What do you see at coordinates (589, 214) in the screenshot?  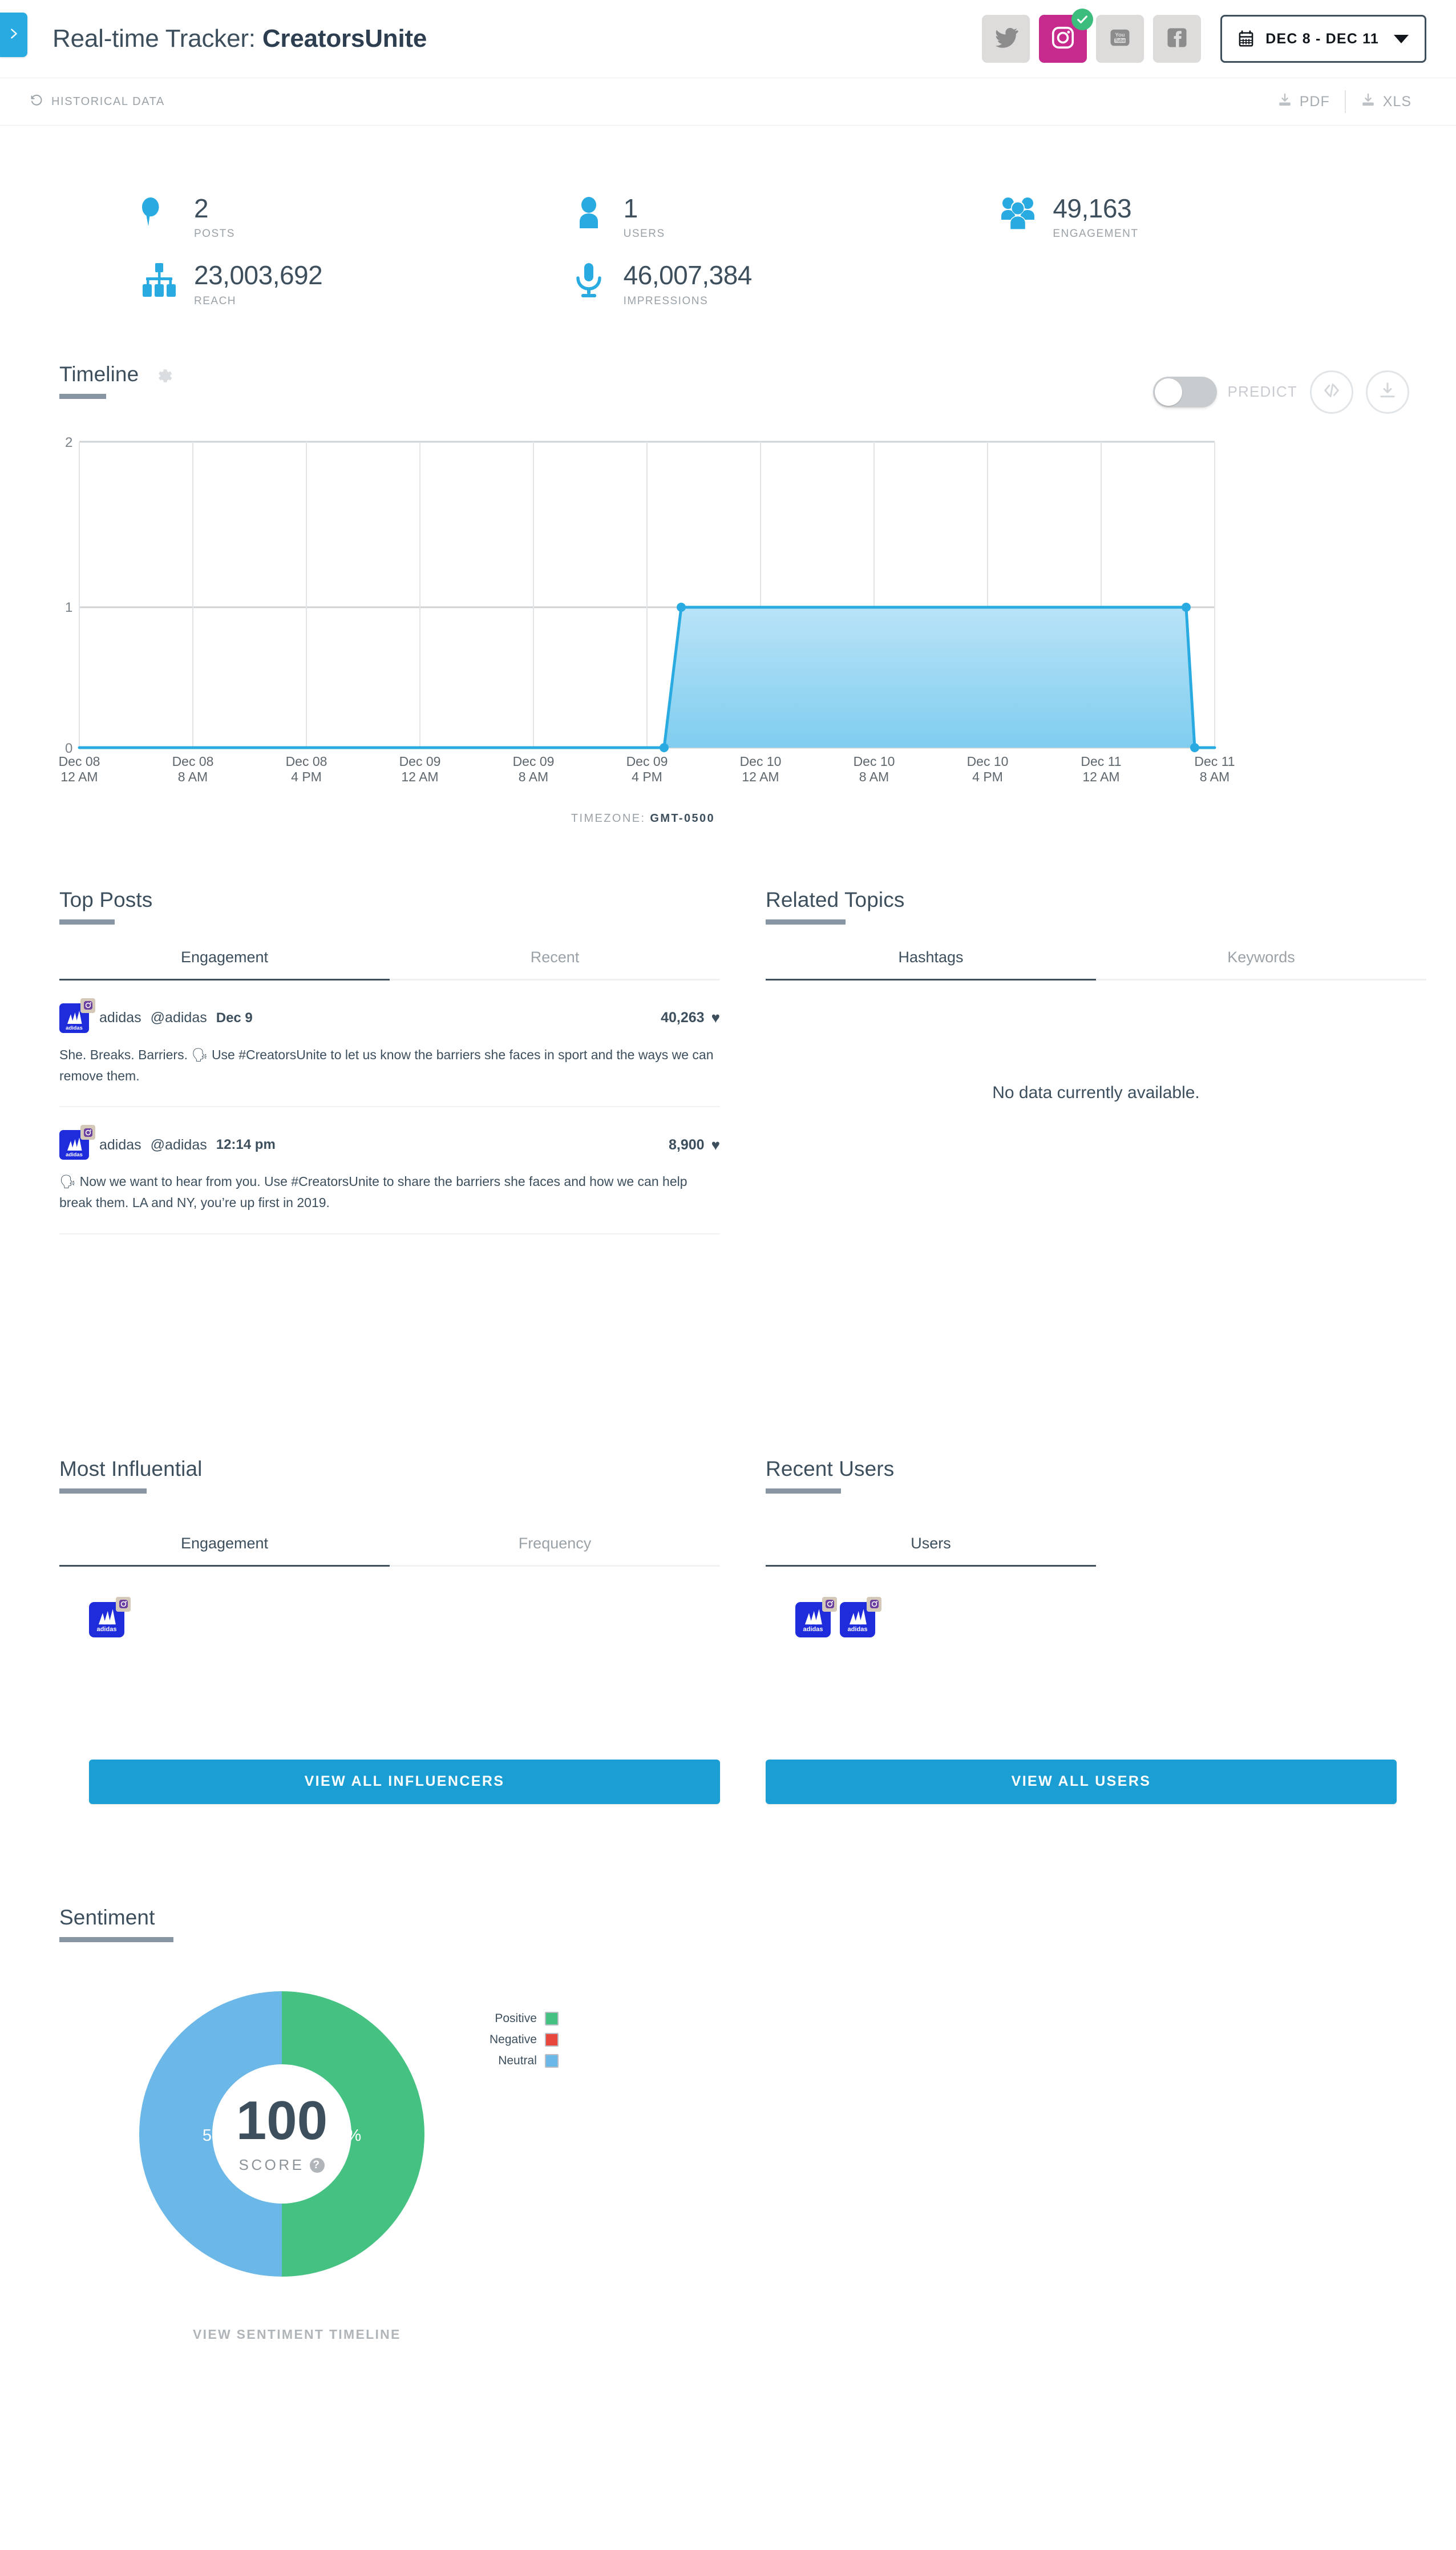 I see `user-icon` at bounding box center [589, 214].